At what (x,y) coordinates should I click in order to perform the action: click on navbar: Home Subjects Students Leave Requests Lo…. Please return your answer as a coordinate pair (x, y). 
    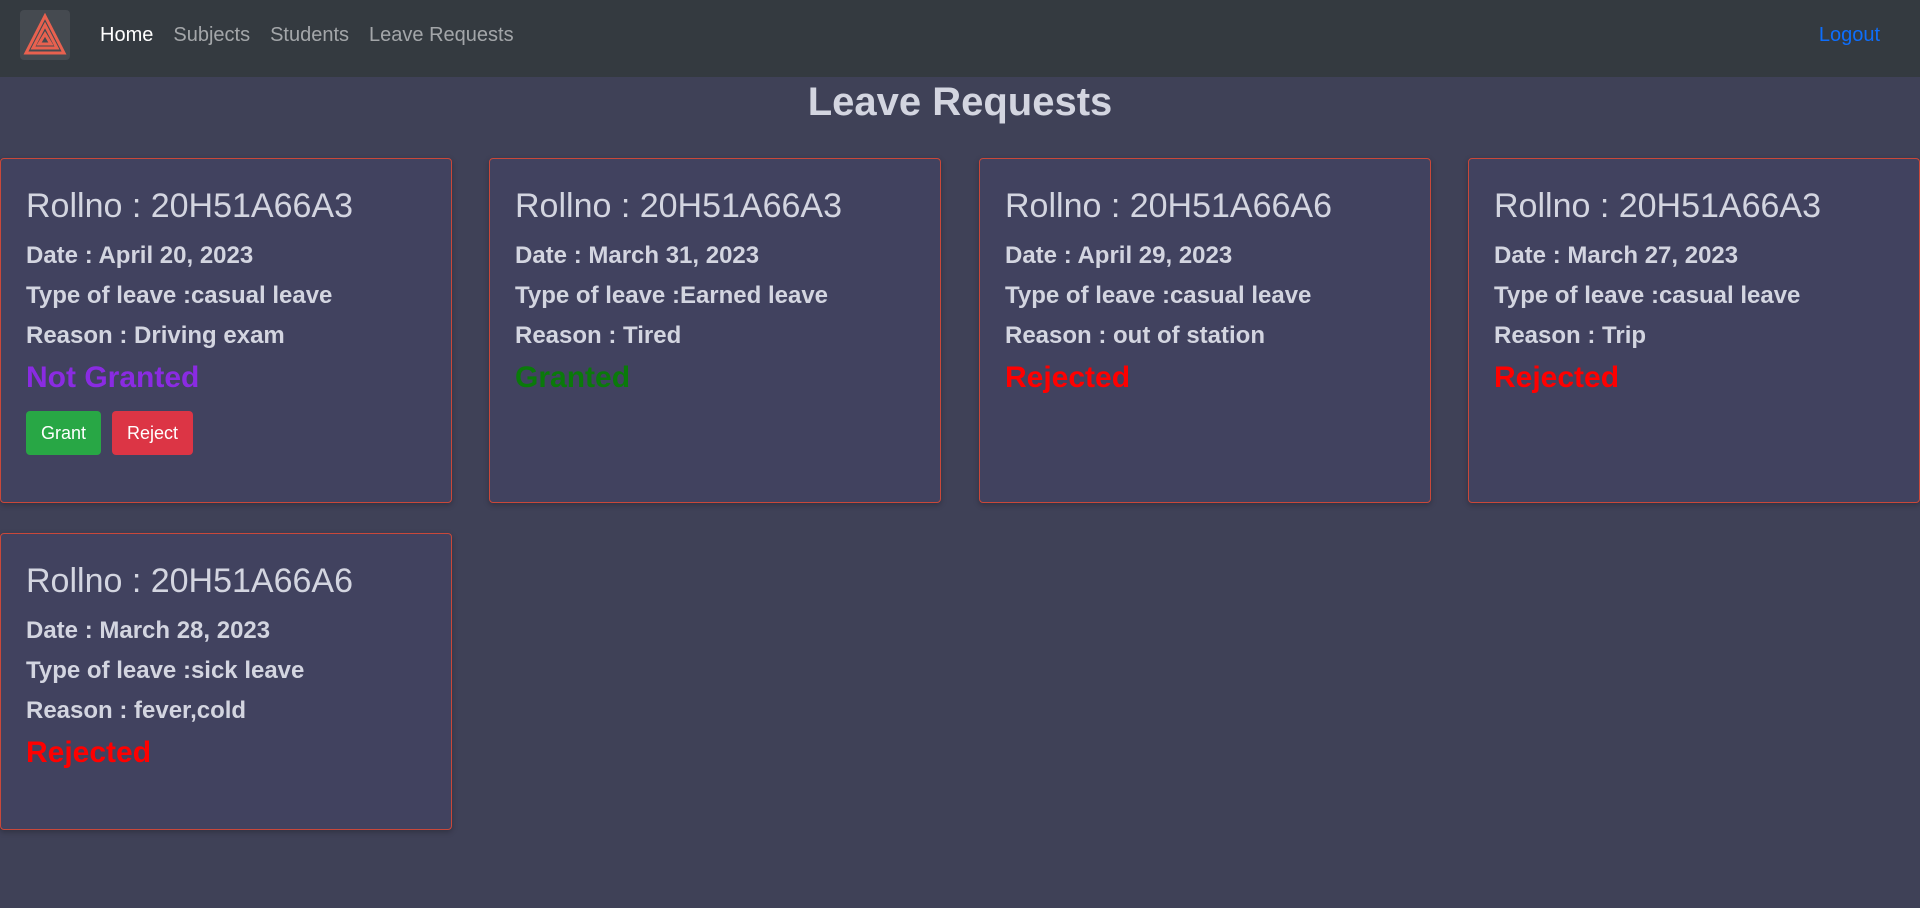
    Looking at the image, I should click on (960, 38).